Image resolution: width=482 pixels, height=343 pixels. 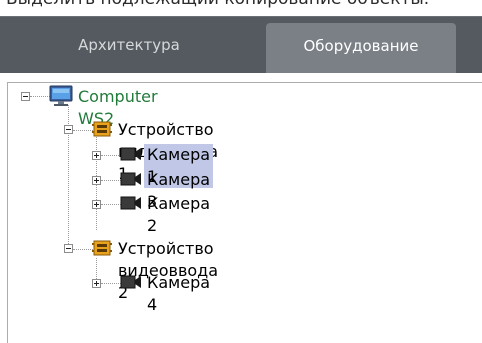 I want to click on tab-architecture: Архитектура, so click(x=129, y=45).